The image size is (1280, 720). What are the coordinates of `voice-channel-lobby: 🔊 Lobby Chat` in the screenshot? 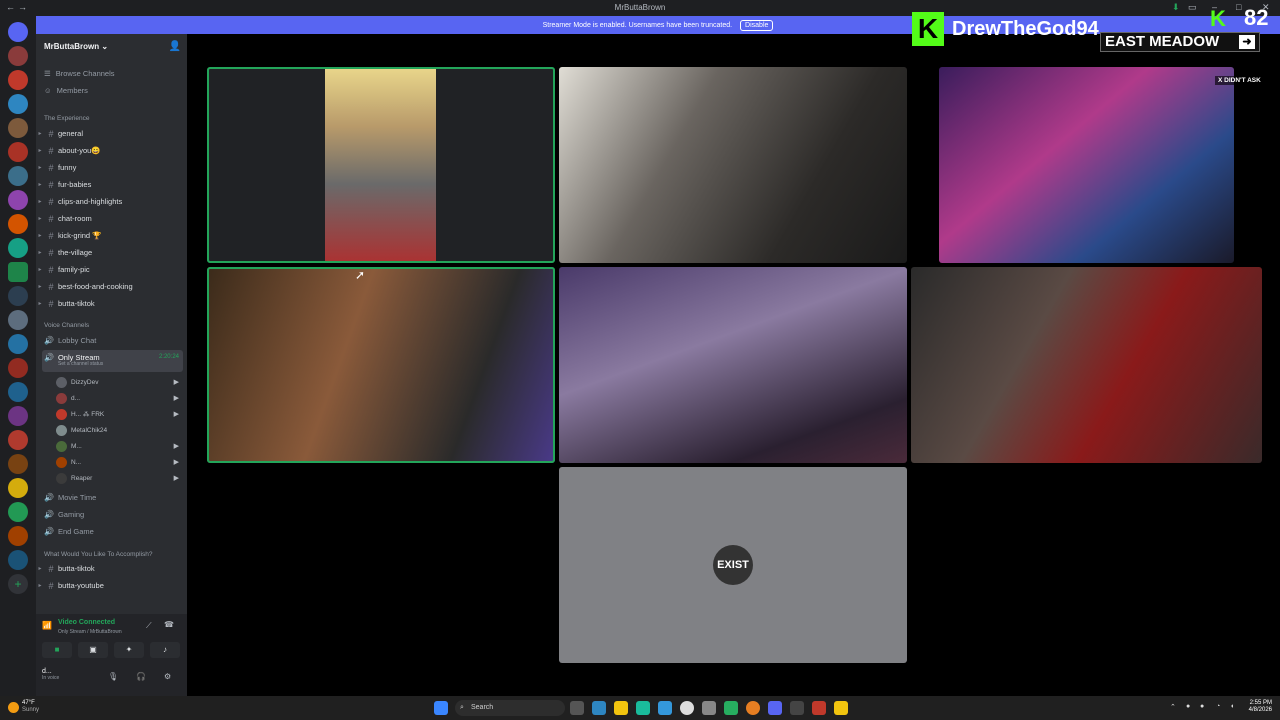 It's located at (112, 340).